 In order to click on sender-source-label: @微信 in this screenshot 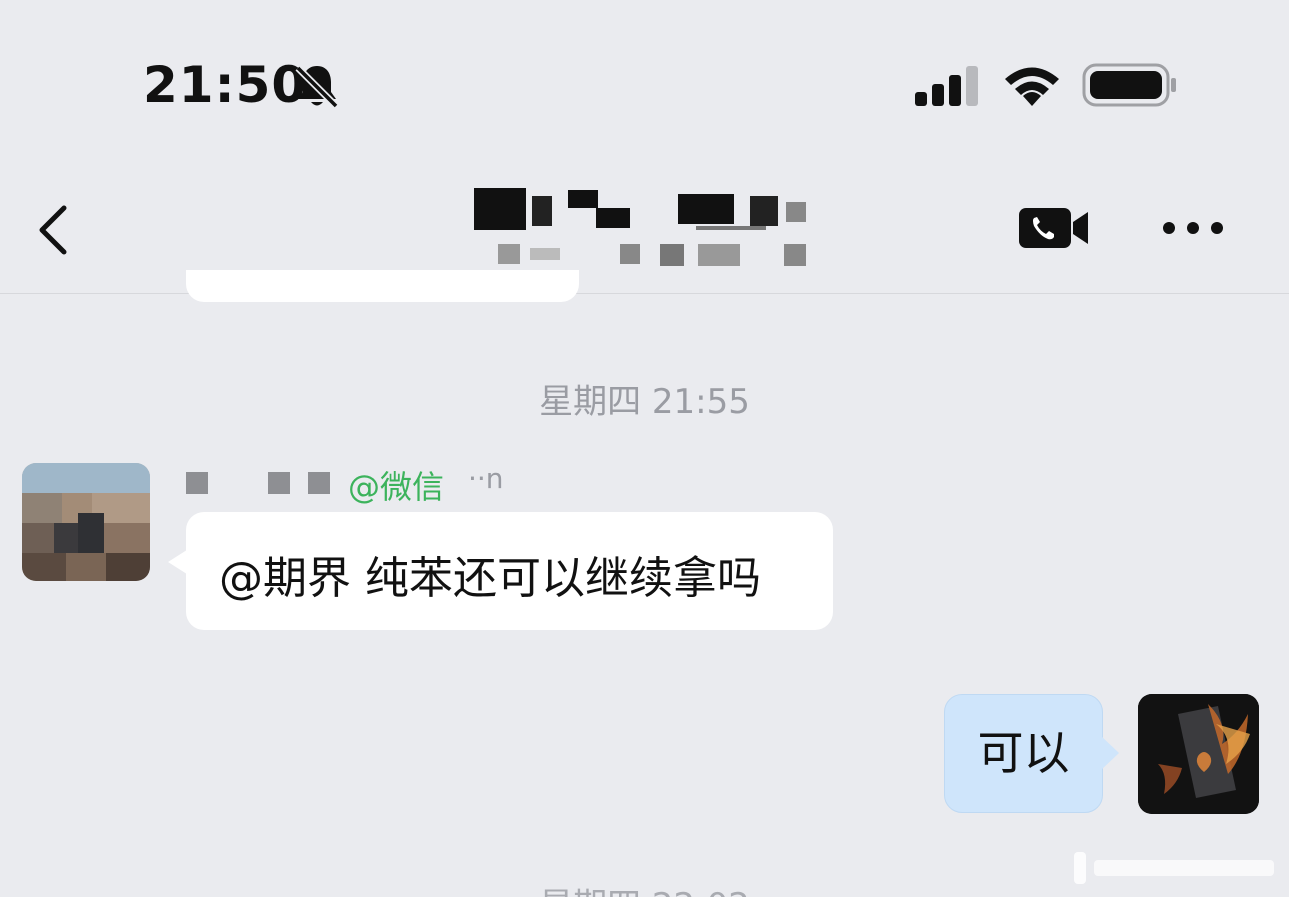, I will do `click(396, 487)`.